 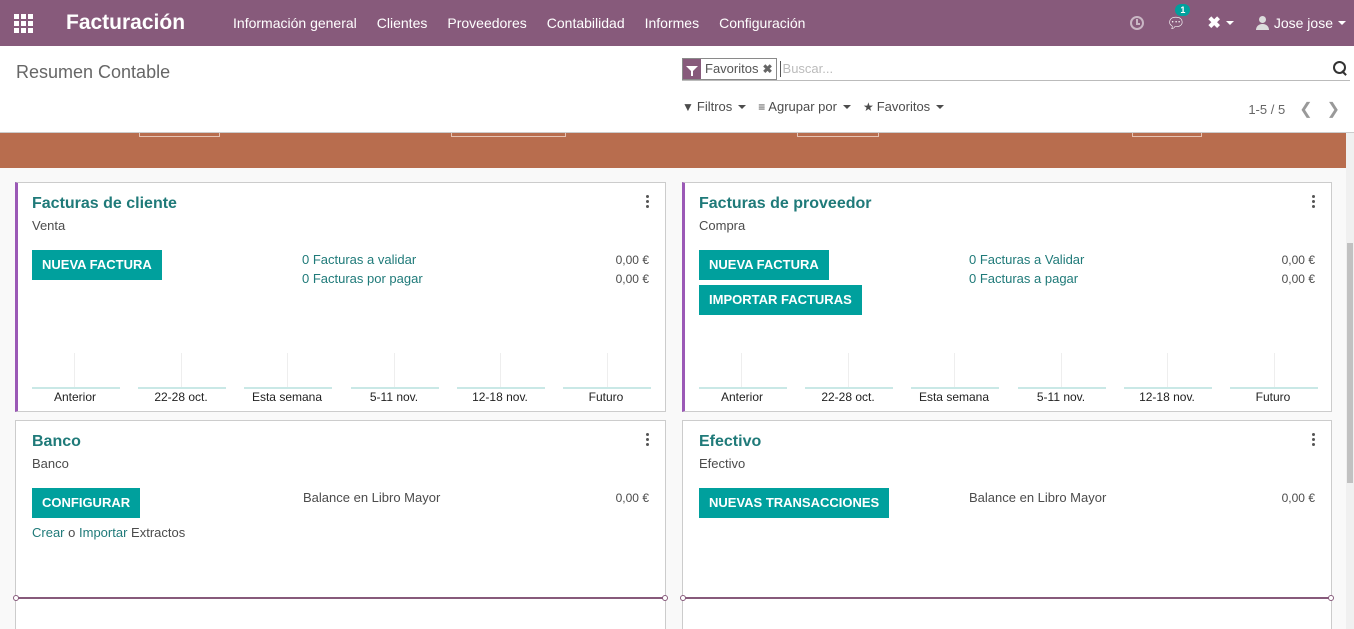 What do you see at coordinates (103, 532) in the screenshot?
I see `import-statement-link: Importar` at bounding box center [103, 532].